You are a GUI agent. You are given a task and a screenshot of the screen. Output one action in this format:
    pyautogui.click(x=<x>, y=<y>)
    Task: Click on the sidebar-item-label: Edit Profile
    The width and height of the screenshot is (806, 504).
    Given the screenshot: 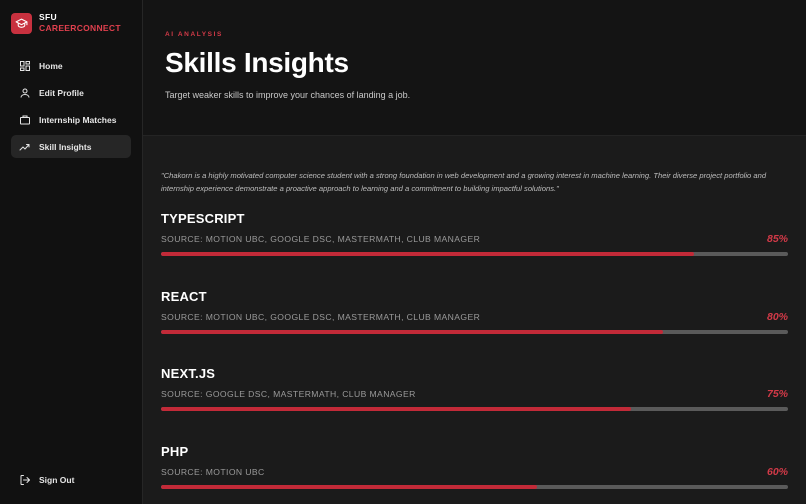 What is the action you would take?
    pyautogui.click(x=61, y=92)
    